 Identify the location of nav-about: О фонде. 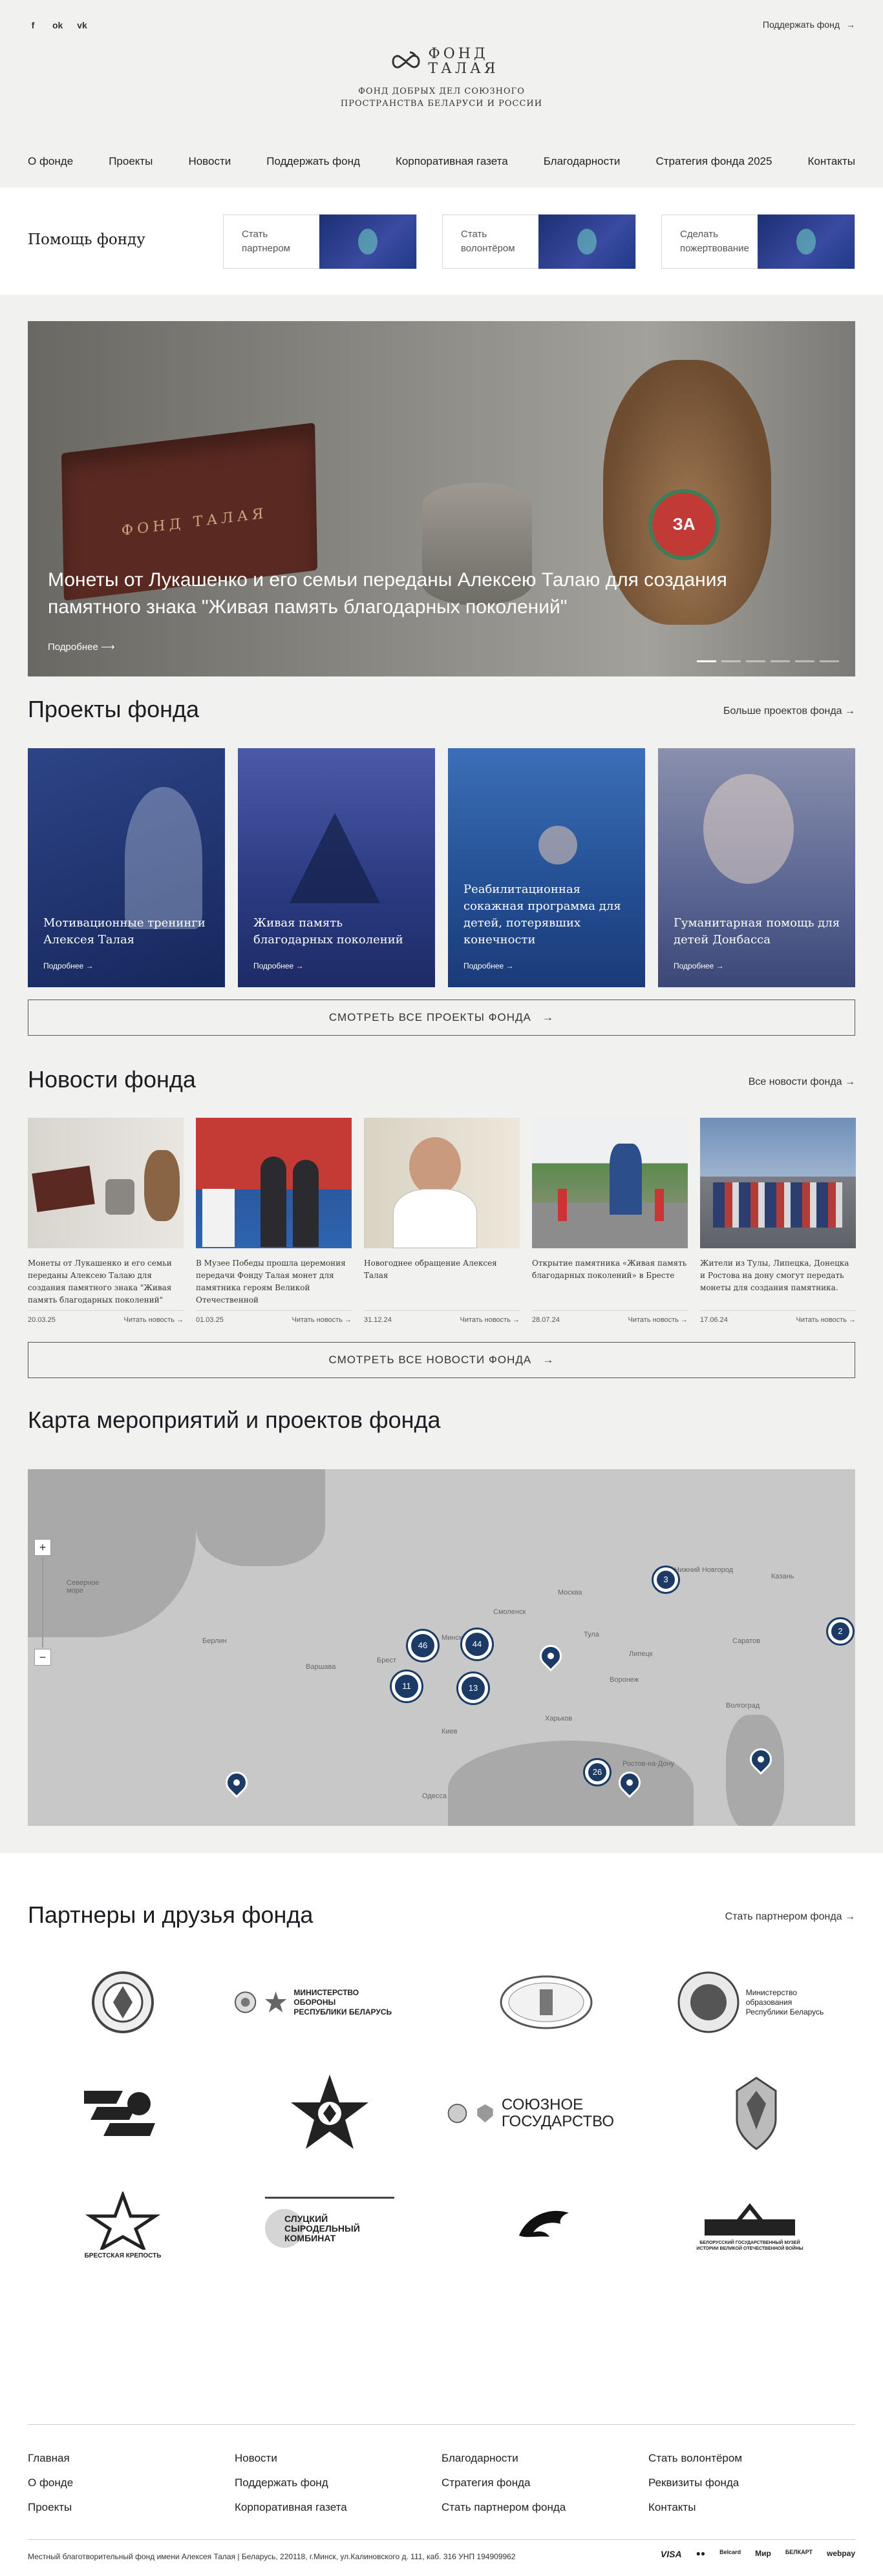
(50, 161).